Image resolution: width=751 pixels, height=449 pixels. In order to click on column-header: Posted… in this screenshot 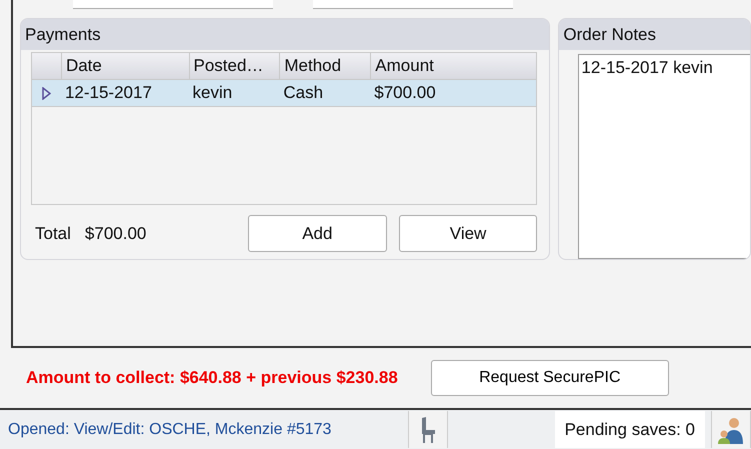, I will do `click(234, 66)`.